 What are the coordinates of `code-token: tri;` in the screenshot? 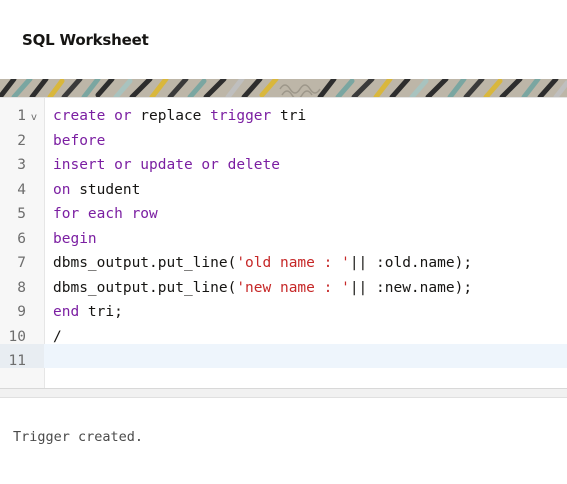 It's located at (101, 312).